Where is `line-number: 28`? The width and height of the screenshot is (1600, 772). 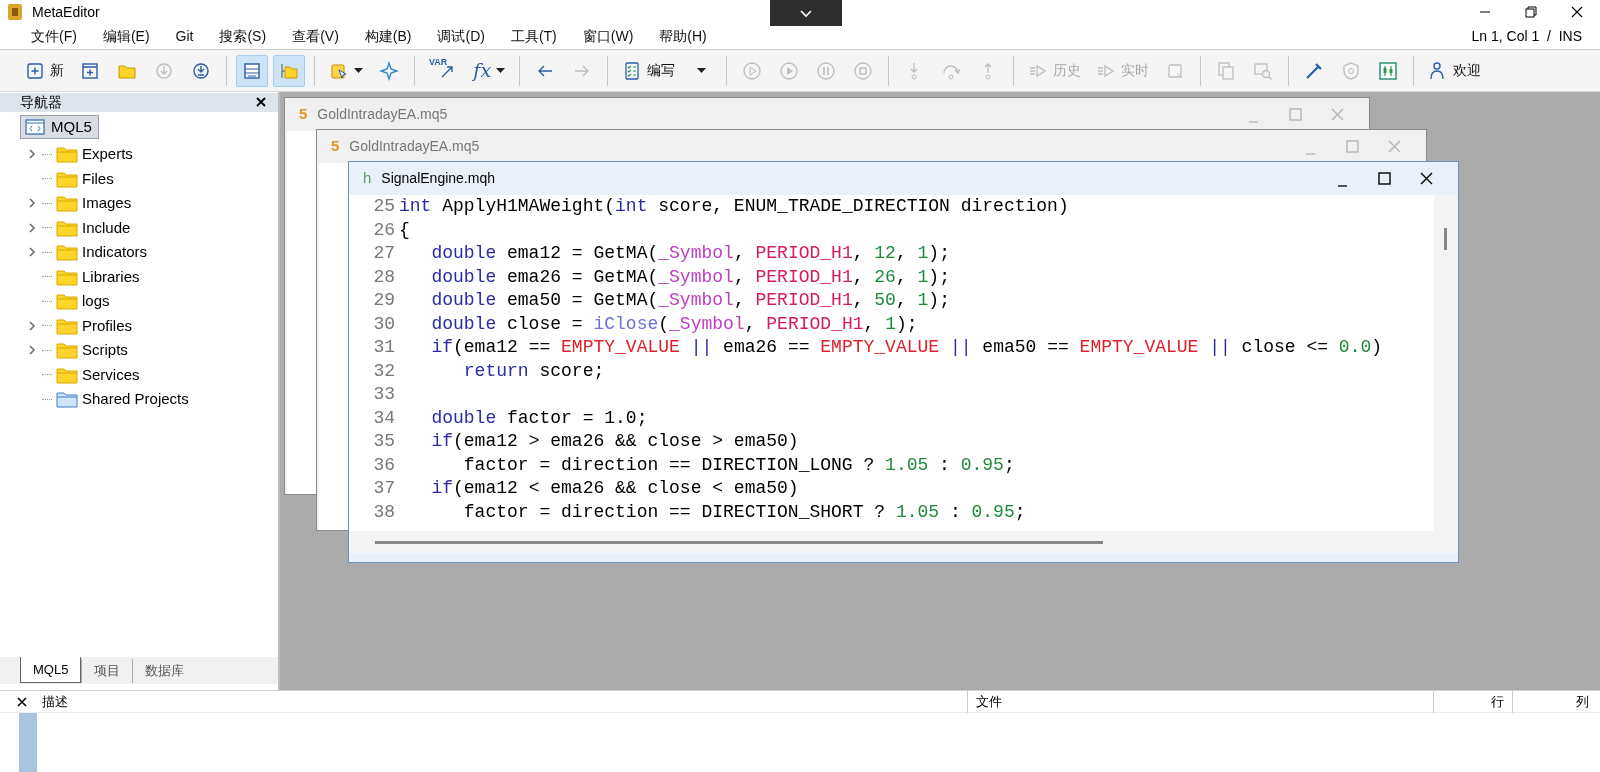
line-number: 28 is located at coordinates (384, 277).